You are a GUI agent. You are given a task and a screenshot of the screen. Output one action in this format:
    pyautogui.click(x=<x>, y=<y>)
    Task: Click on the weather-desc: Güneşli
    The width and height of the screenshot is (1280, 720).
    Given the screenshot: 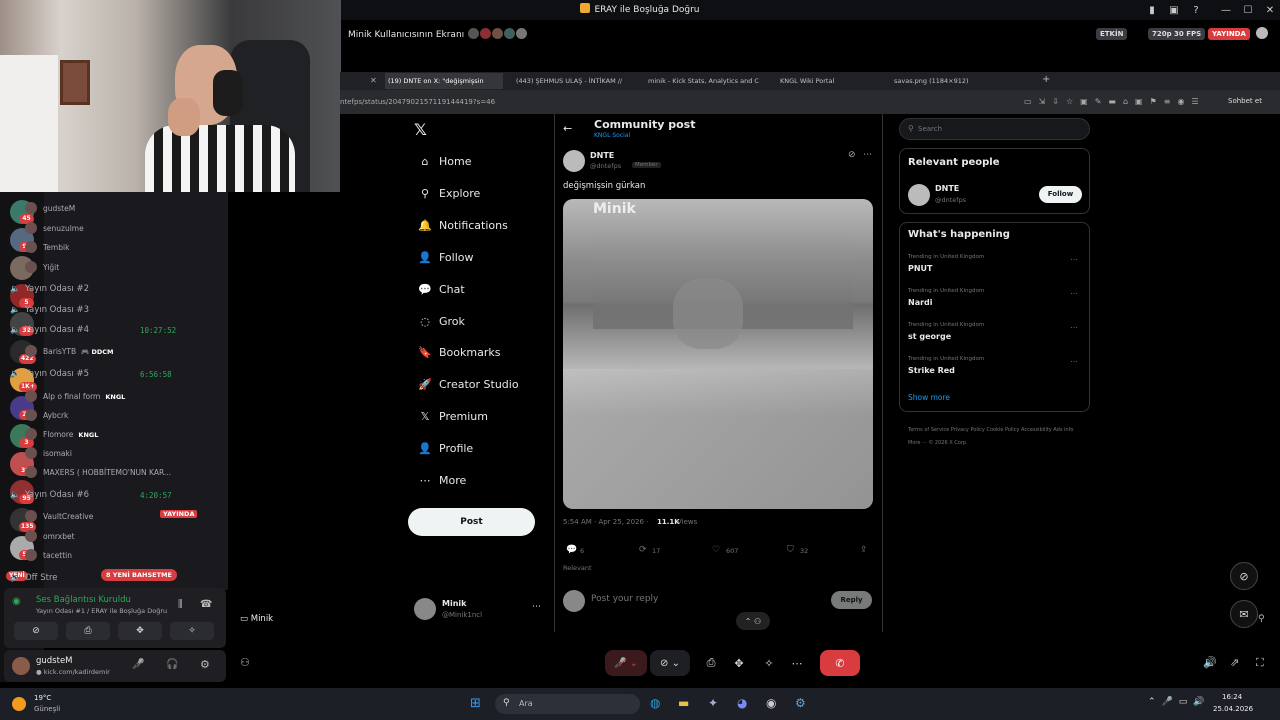 What is the action you would take?
    pyautogui.click(x=47, y=709)
    